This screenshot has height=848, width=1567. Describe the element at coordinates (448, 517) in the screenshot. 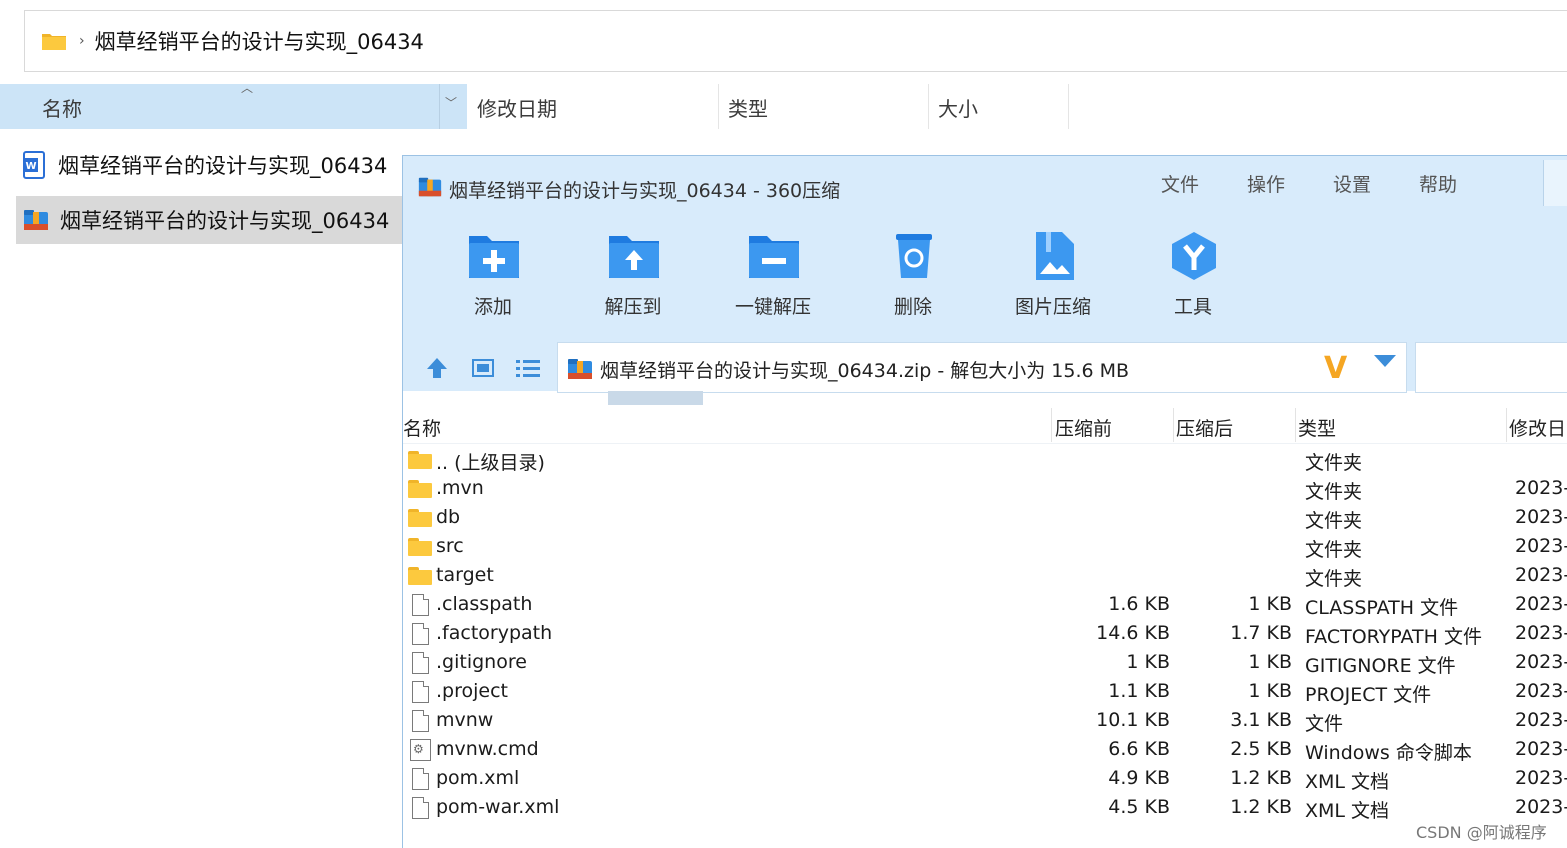

I see `file-name: db` at that location.